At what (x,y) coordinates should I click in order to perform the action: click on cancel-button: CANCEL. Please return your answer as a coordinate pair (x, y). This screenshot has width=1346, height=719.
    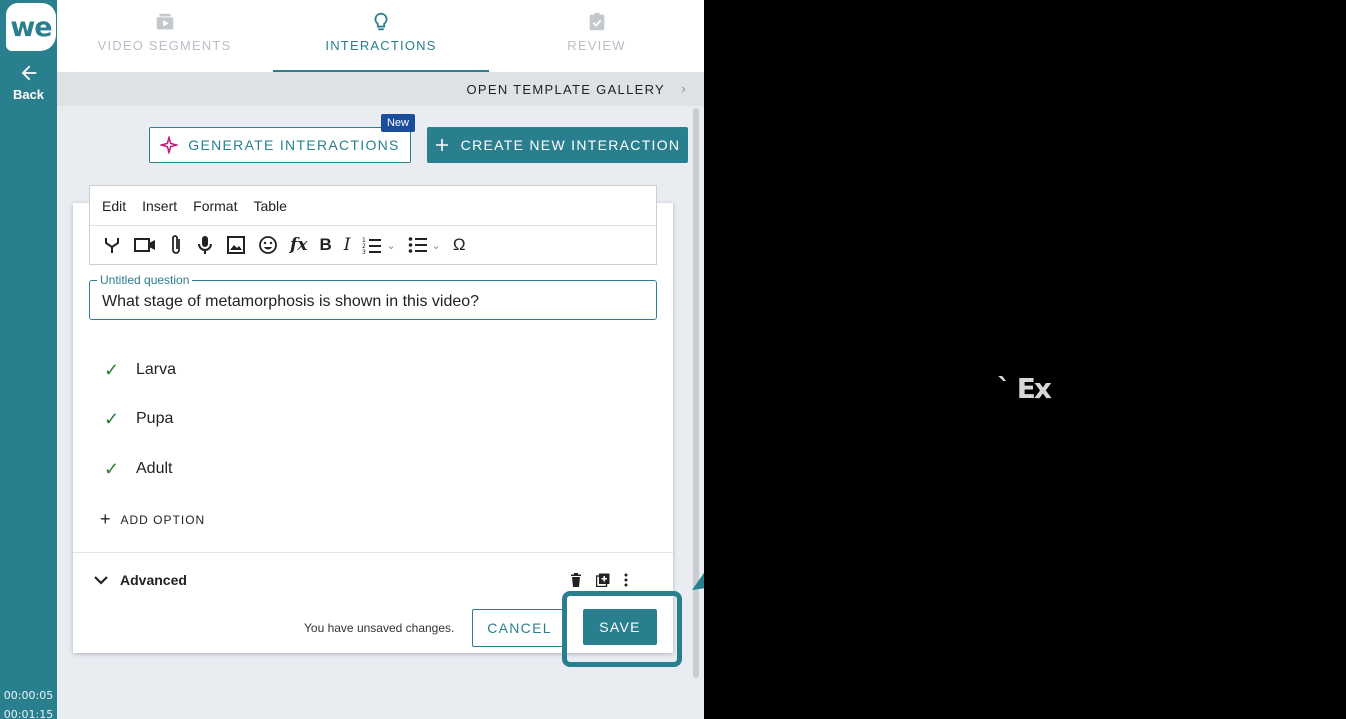
    Looking at the image, I should click on (519, 628).